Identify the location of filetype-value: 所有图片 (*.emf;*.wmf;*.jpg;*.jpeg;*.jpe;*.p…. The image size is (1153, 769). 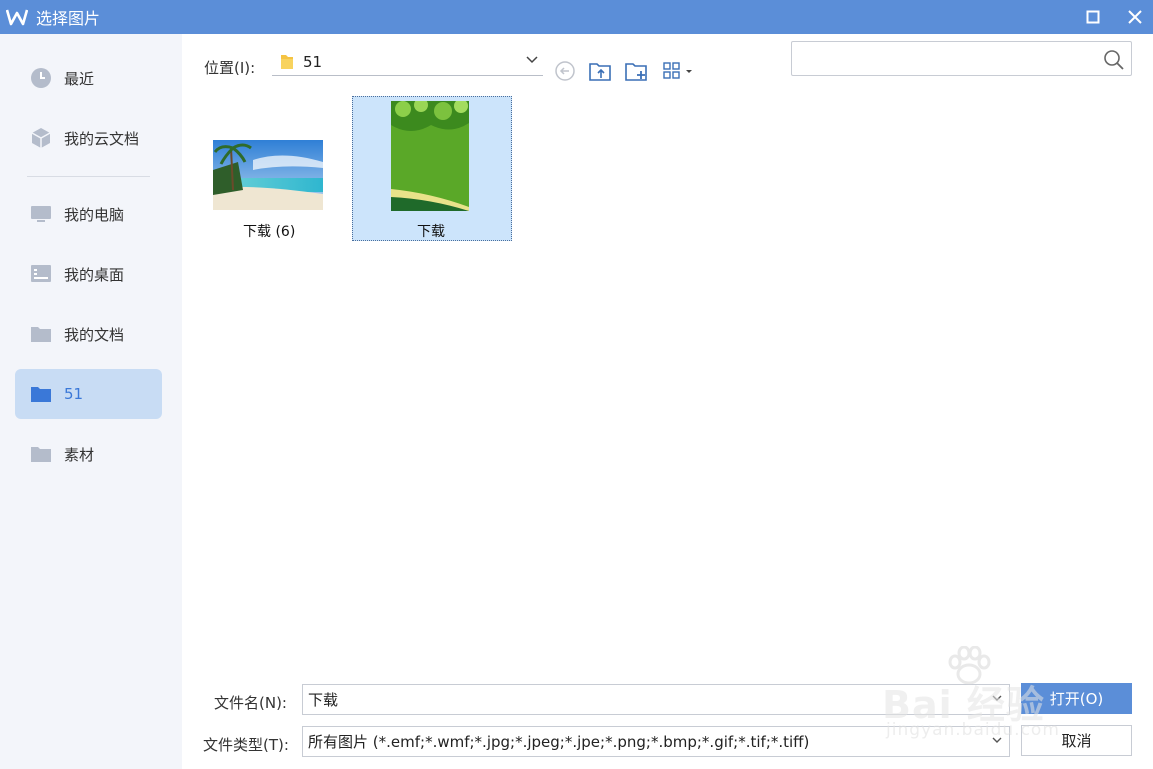
(559, 742).